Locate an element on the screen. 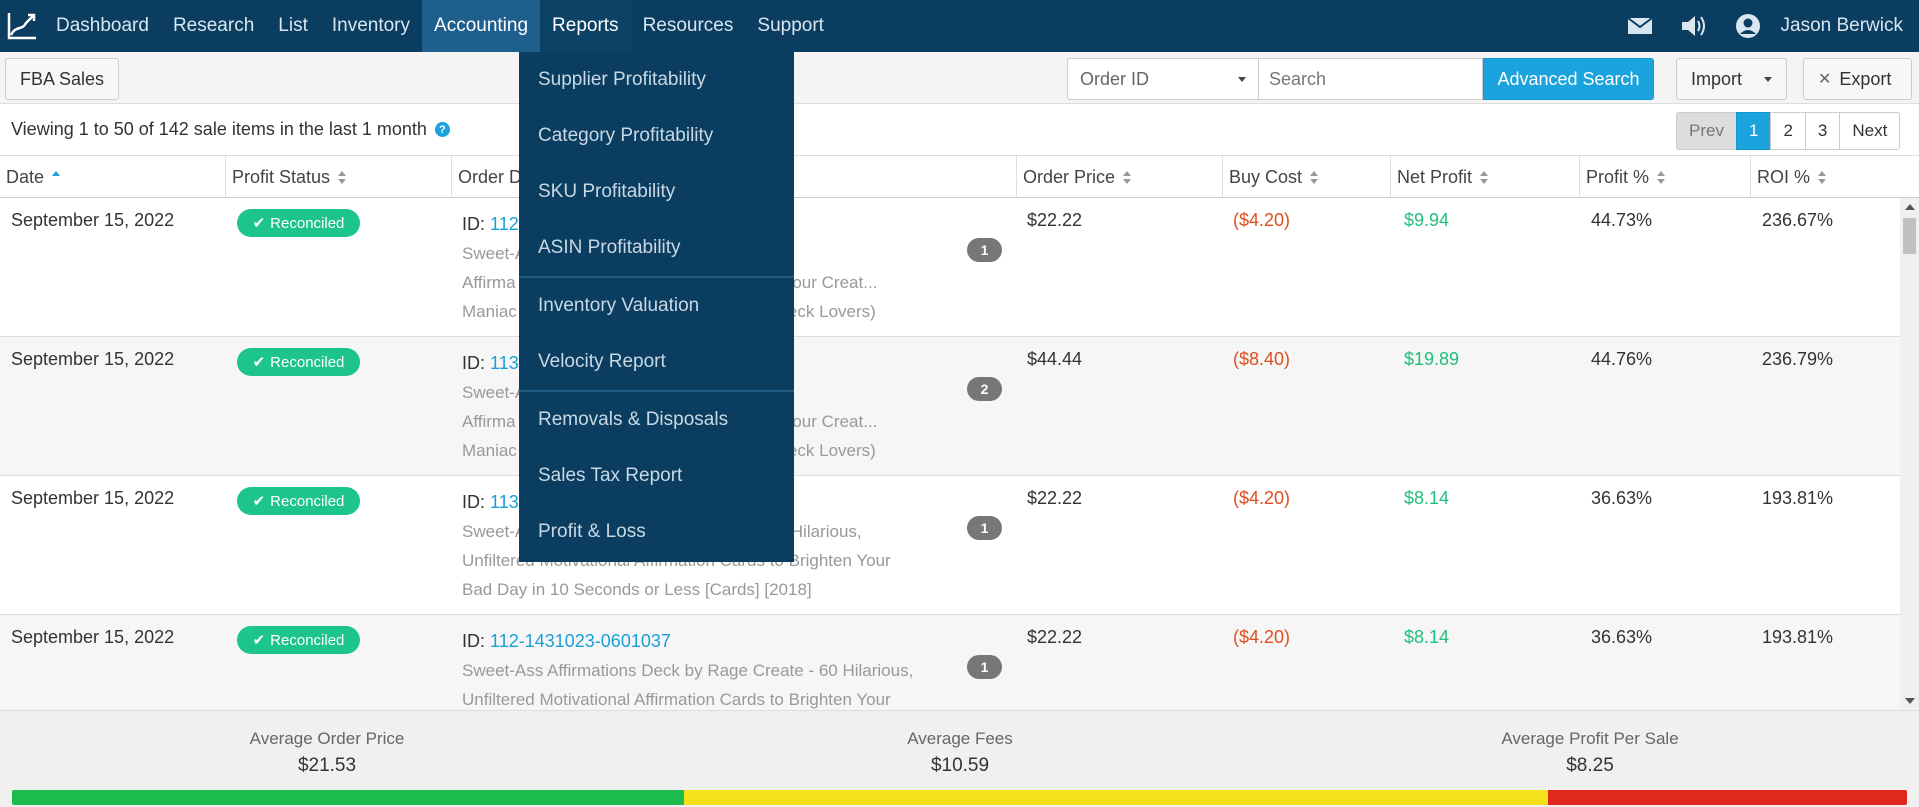 The image size is (1919, 807). column-order-price: Order Price is located at coordinates (1119, 177).